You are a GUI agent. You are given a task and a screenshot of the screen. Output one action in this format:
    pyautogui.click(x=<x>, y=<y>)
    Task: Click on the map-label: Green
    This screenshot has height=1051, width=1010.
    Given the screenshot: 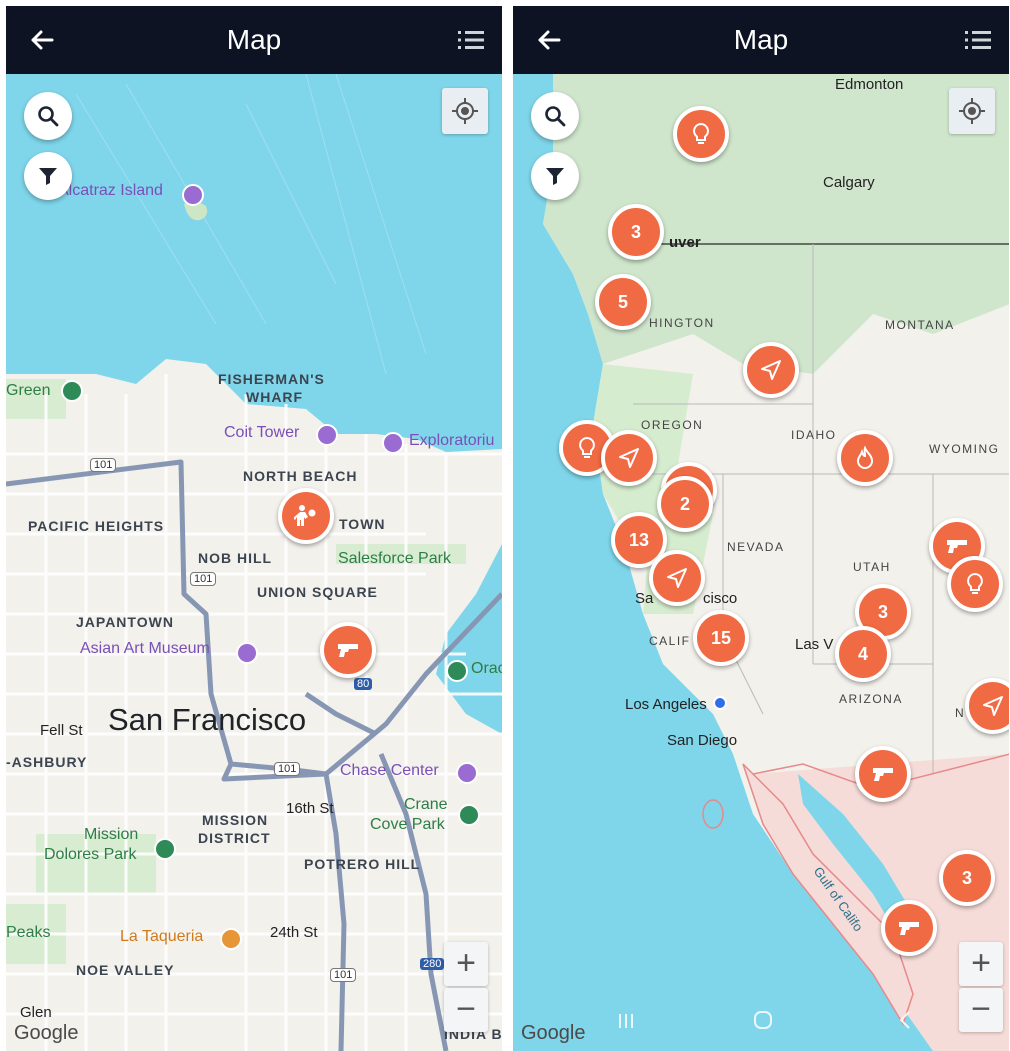 What is the action you would take?
    pyautogui.click(x=28, y=390)
    